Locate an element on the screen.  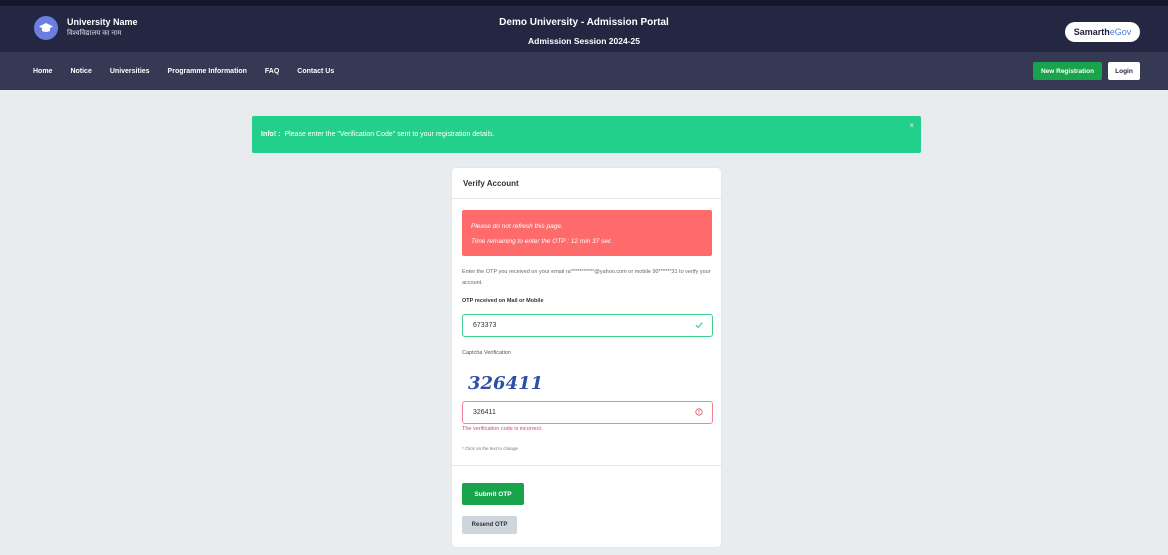
admission-session: Admission Session 2024-25 is located at coordinates (584, 41).